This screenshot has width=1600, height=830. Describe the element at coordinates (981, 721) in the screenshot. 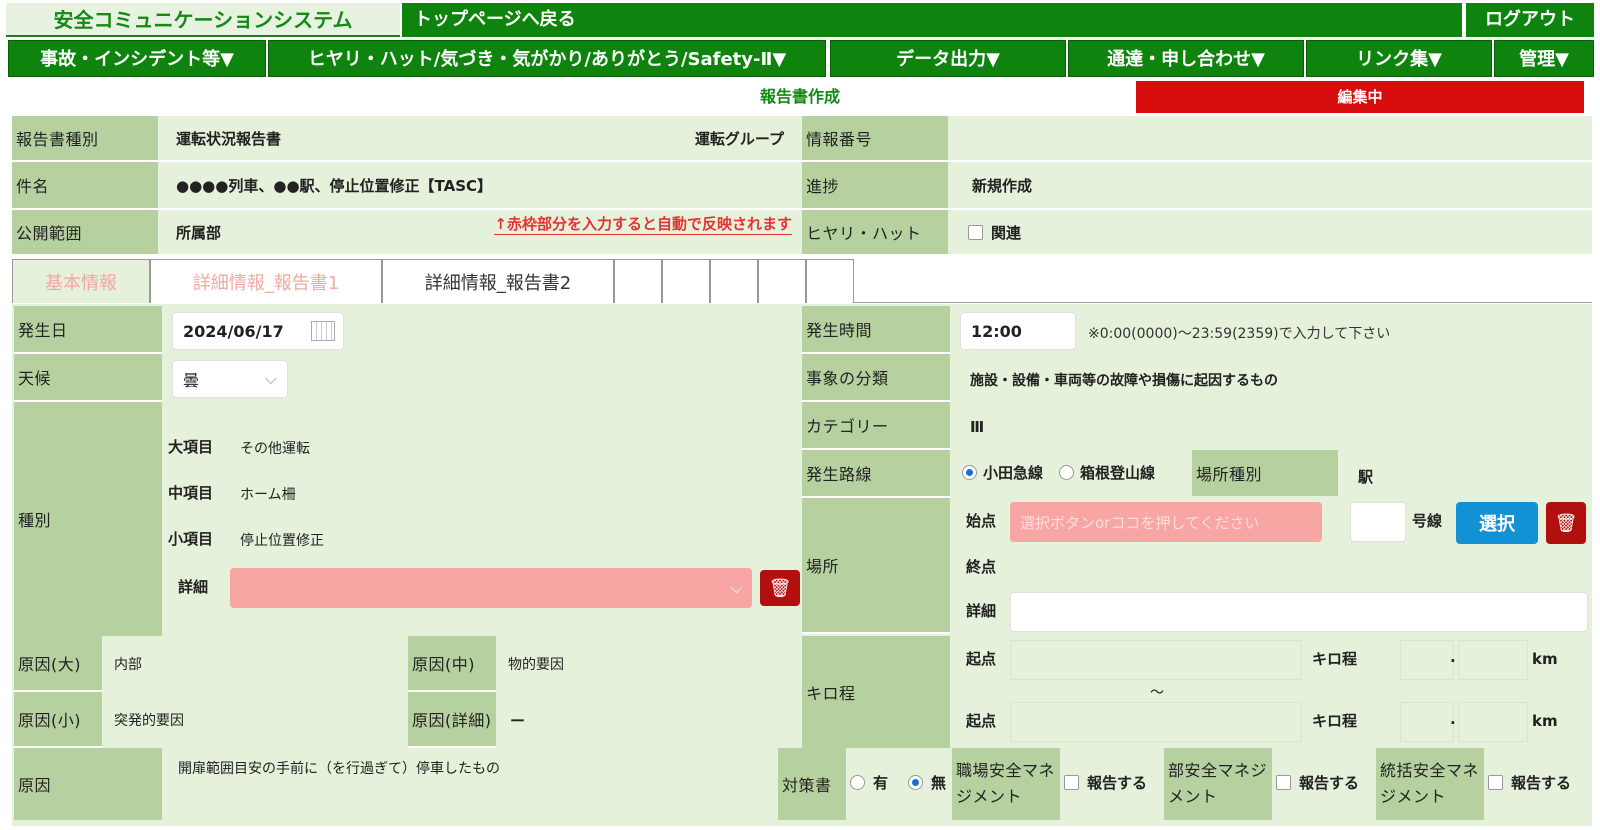

I see `km-start2-label: 起点` at that location.